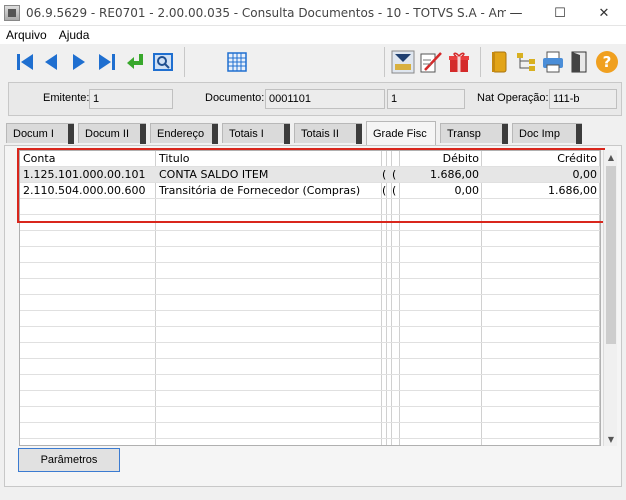 The height and width of the screenshot is (500, 626). What do you see at coordinates (401, 133) in the screenshot?
I see `tab-grade-fisc: Grade Fisc` at bounding box center [401, 133].